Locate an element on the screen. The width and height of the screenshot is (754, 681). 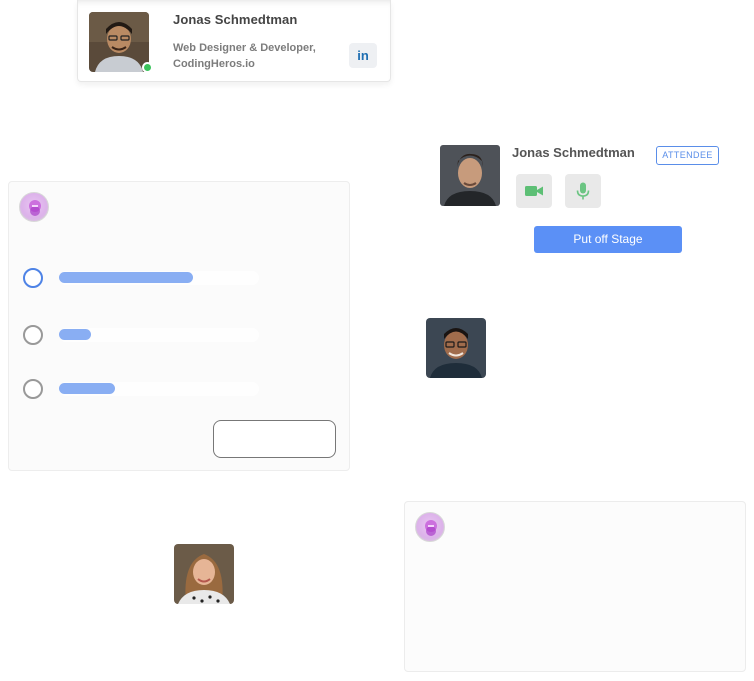
profile-role: Web Designer & Developer, CodingHeros.io is located at coordinates (253, 56).